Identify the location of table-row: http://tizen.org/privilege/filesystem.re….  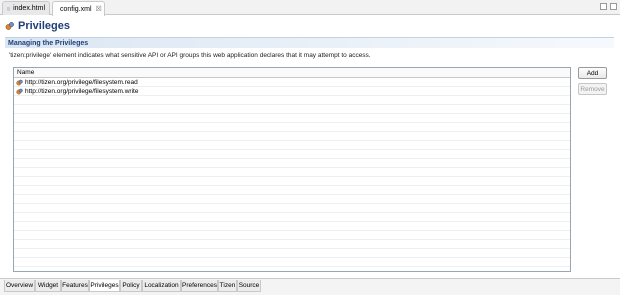
(292, 82).